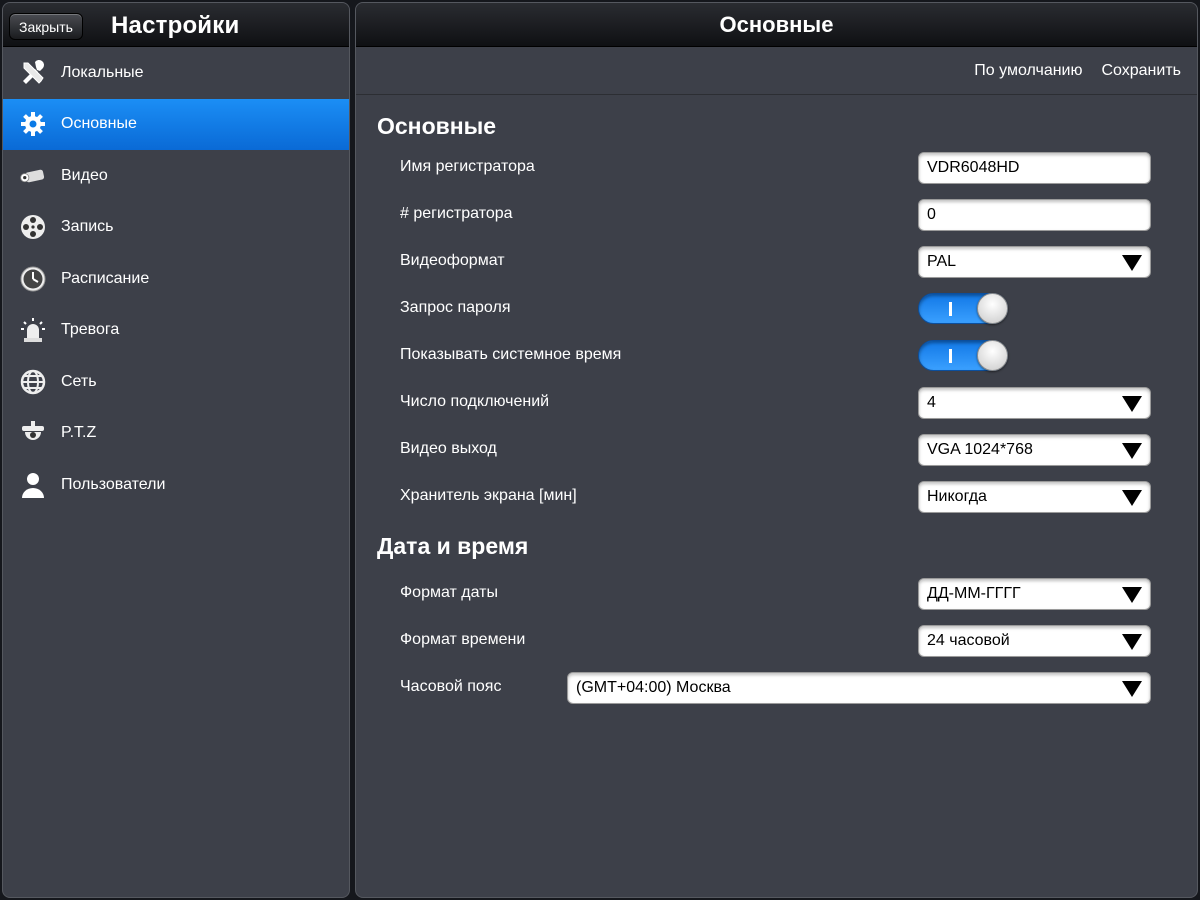 This screenshot has width=1200, height=900. Describe the element at coordinates (1034, 403) in the screenshot. I see `connections-select: 4` at that location.